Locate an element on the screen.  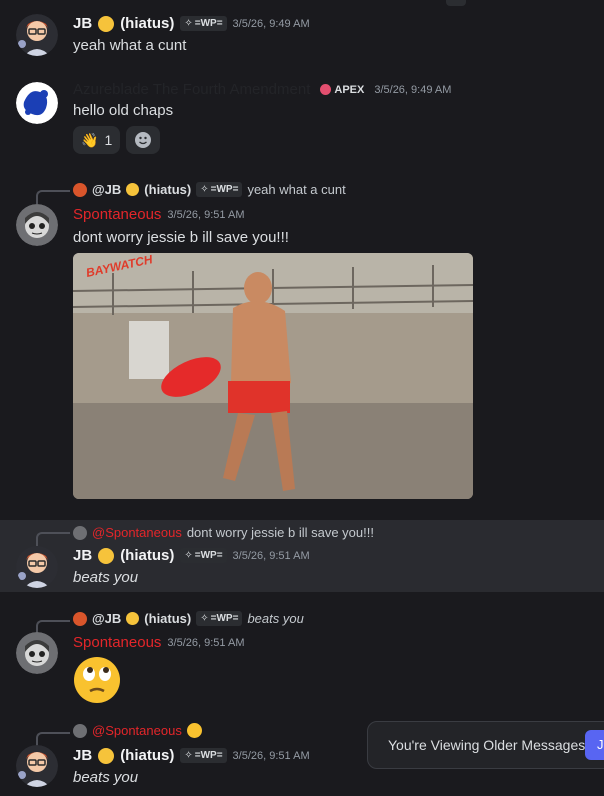
avatar-azureblade is located at coordinates (37, 103).